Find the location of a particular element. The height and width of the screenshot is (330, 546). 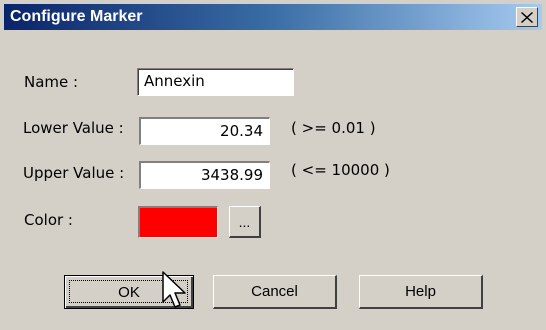

help-button-label: Help is located at coordinates (420, 291).